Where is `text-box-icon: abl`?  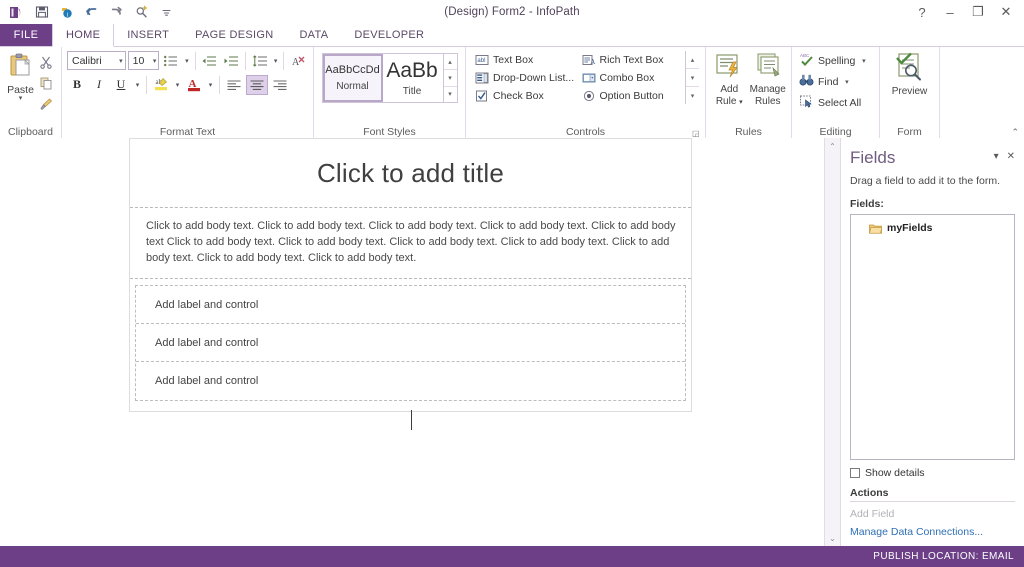 text-box-icon: abl is located at coordinates (482, 60).